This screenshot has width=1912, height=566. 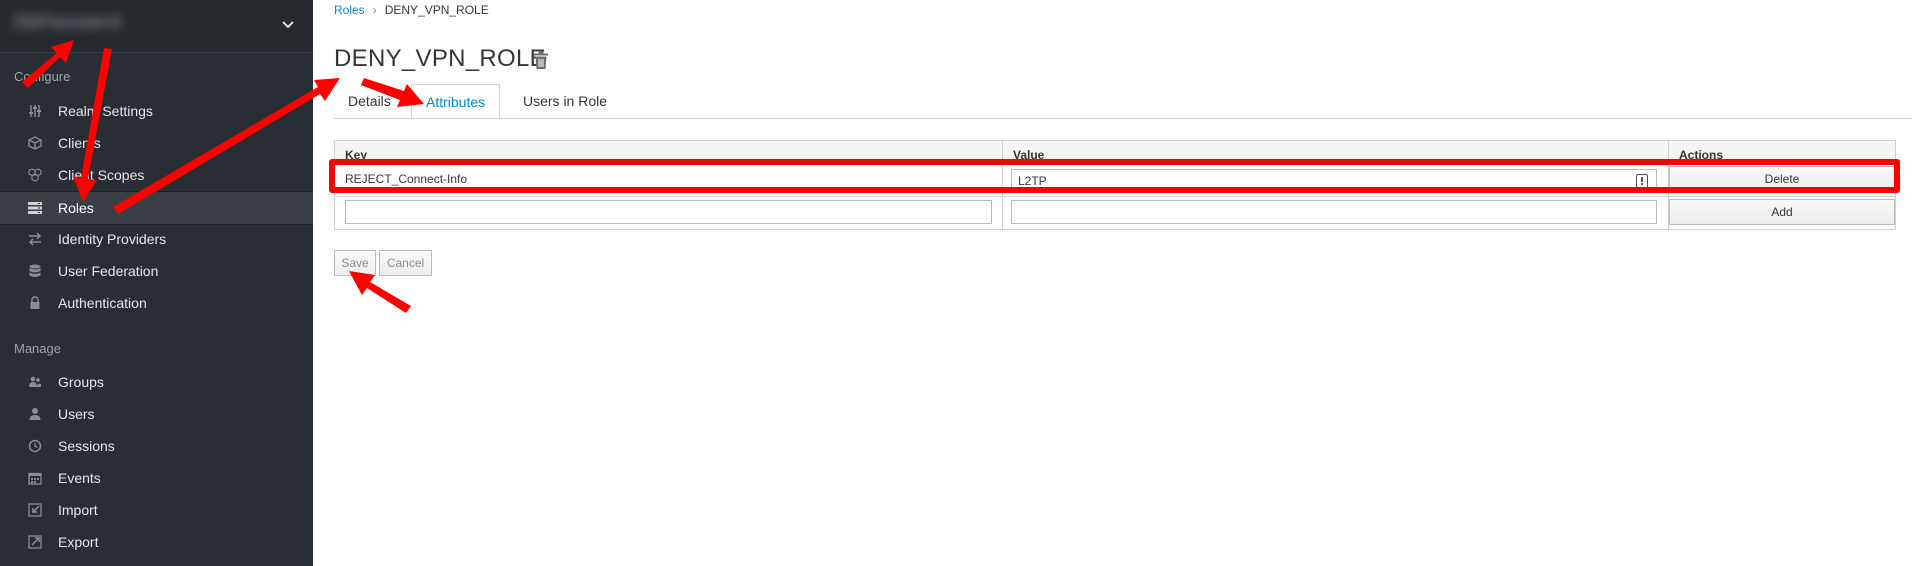 I want to click on sidebar-item-groups: Groups, so click(x=156, y=382).